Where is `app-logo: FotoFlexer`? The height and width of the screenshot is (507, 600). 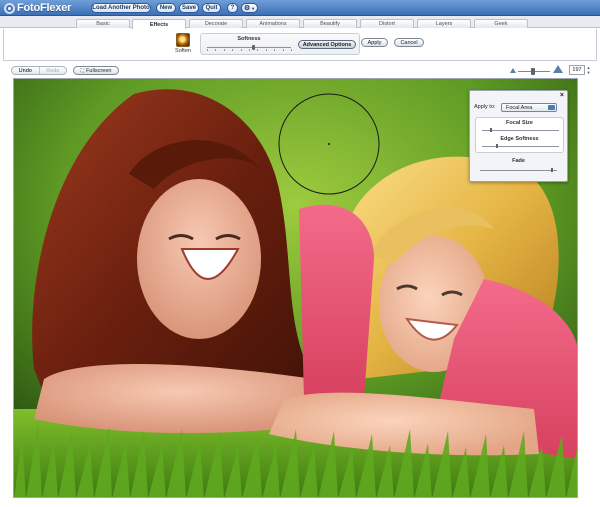
app-logo: FotoFlexer is located at coordinates (37, 8).